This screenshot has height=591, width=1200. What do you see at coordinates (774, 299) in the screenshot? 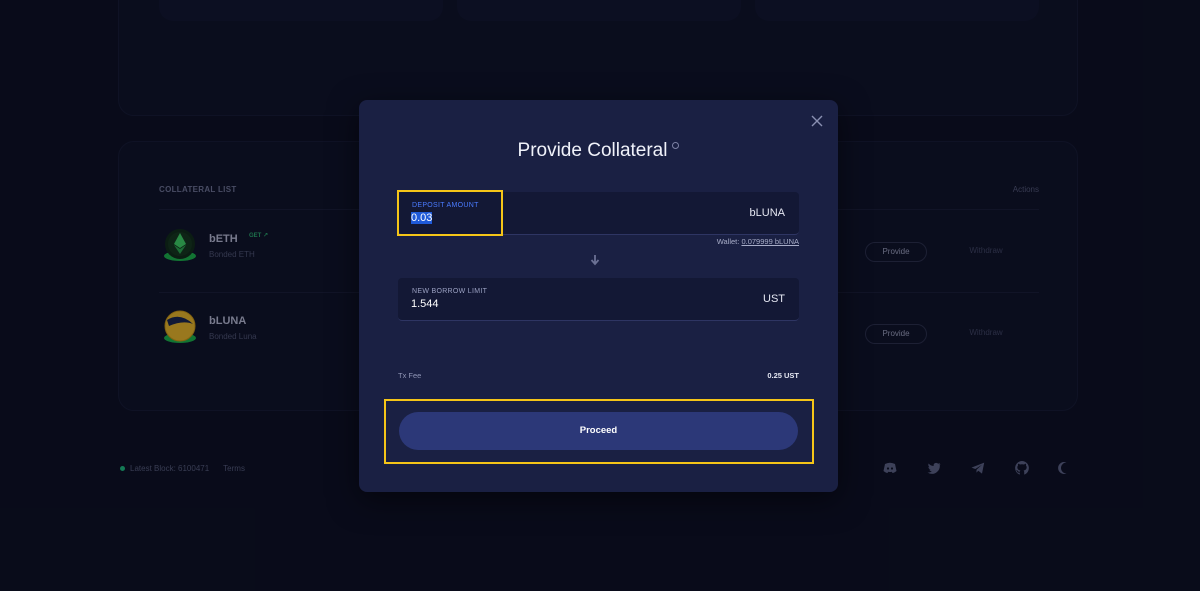
I see `borrow-limit-unit: UST` at bounding box center [774, 299].